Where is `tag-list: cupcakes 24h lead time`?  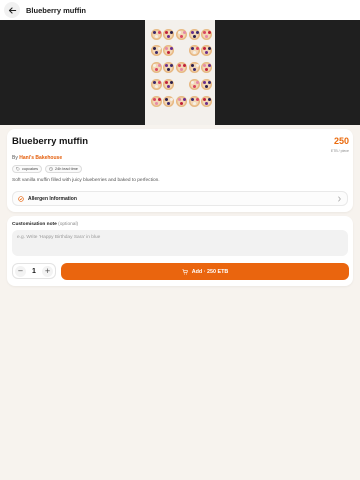 tag-list: cupcakes 24h lead time is located at coordinates (47, 169).